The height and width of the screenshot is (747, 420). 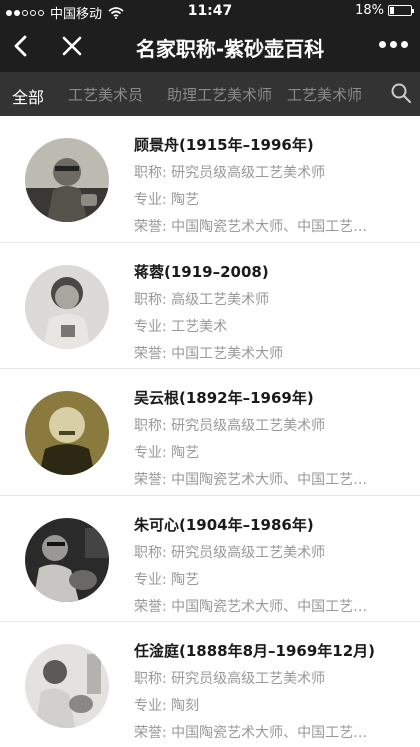 I want to click on tab-all: 全部, so click(x=28, y=96).